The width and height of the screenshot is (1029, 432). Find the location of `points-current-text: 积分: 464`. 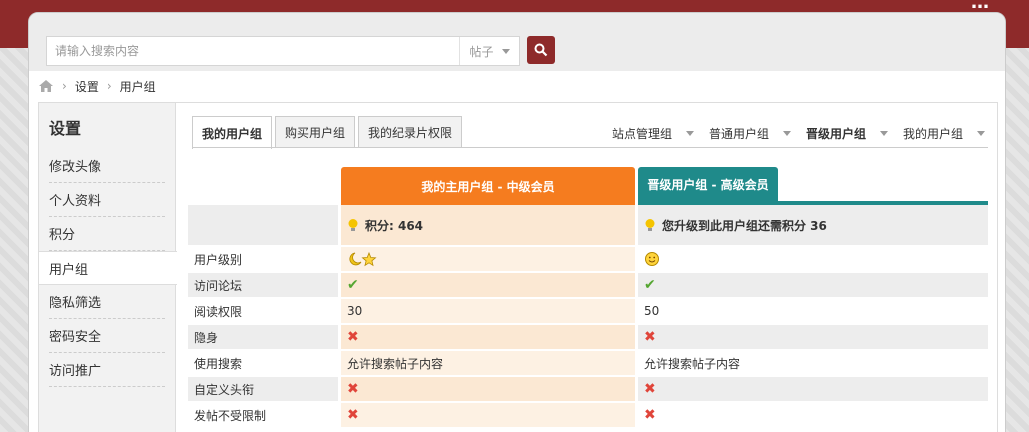

points-current-text: 积分: 464 is located at coordinates (394, 225).